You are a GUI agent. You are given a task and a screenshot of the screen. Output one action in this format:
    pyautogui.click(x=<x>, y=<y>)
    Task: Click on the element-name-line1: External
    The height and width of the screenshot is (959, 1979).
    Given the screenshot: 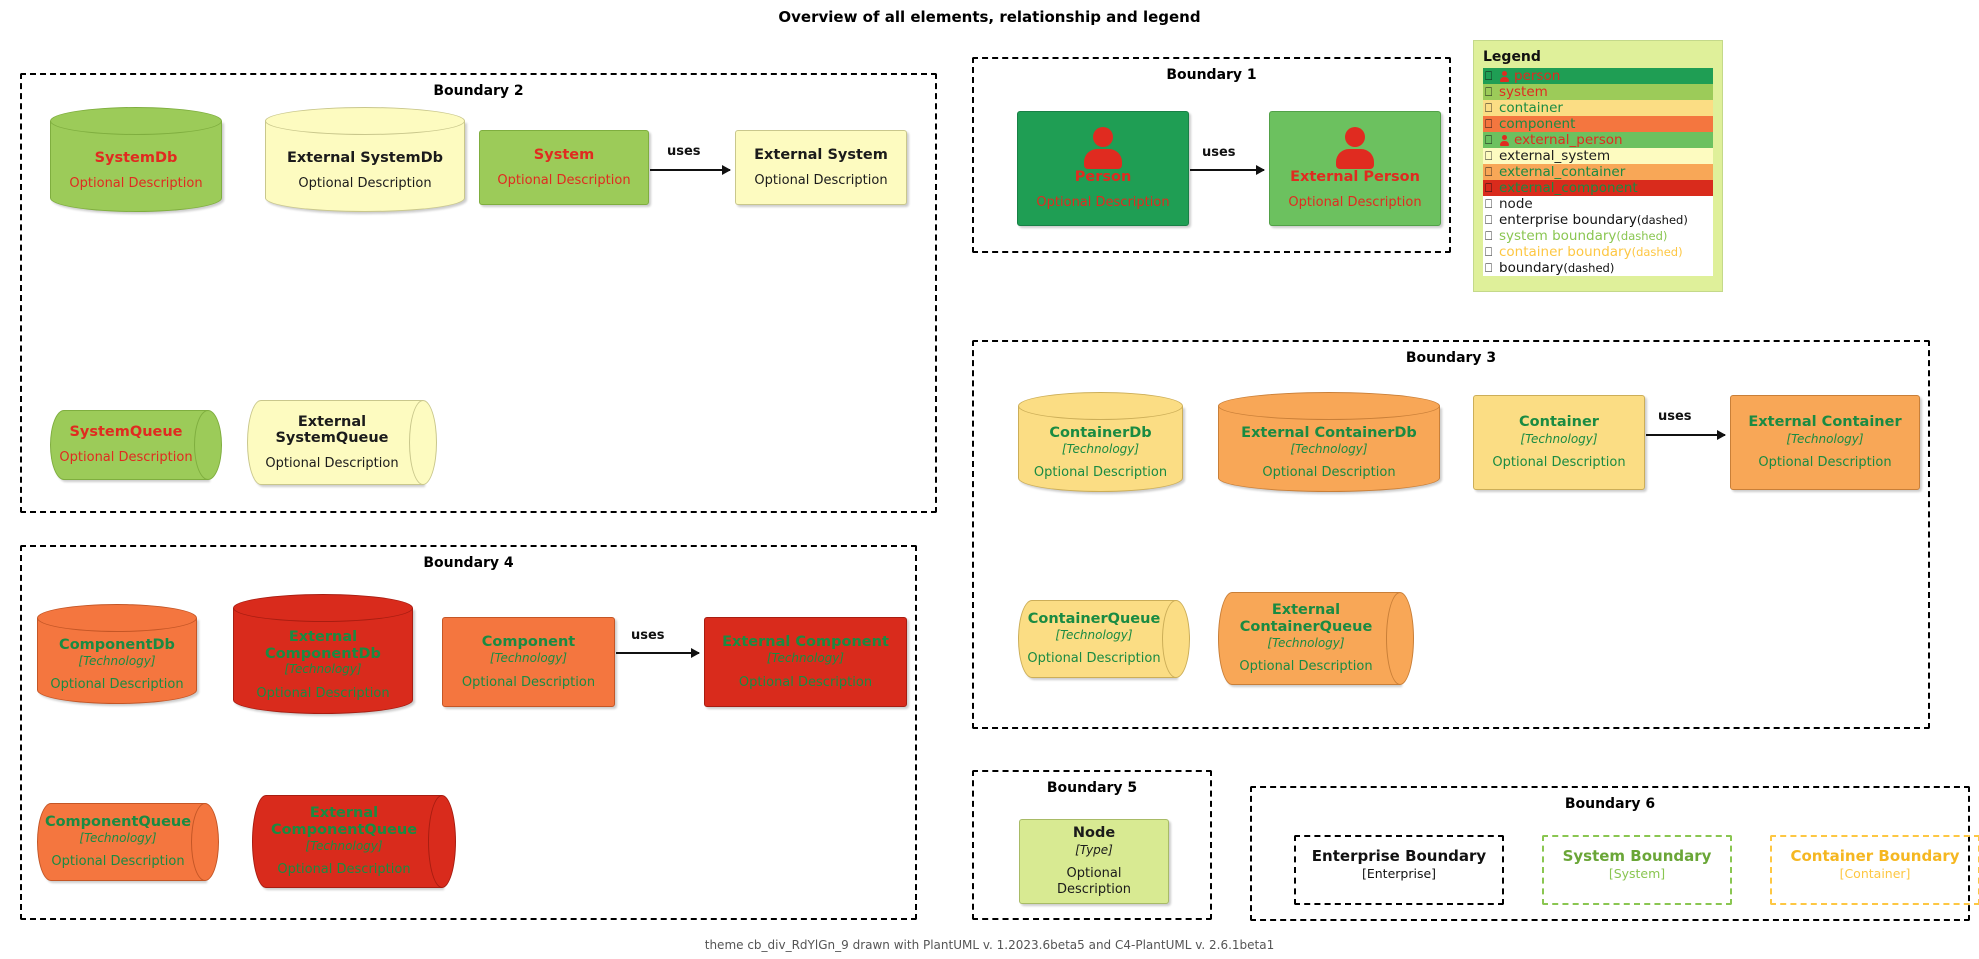 What is the action you would take?
    pyautogui.click(x=332, y=421)
    